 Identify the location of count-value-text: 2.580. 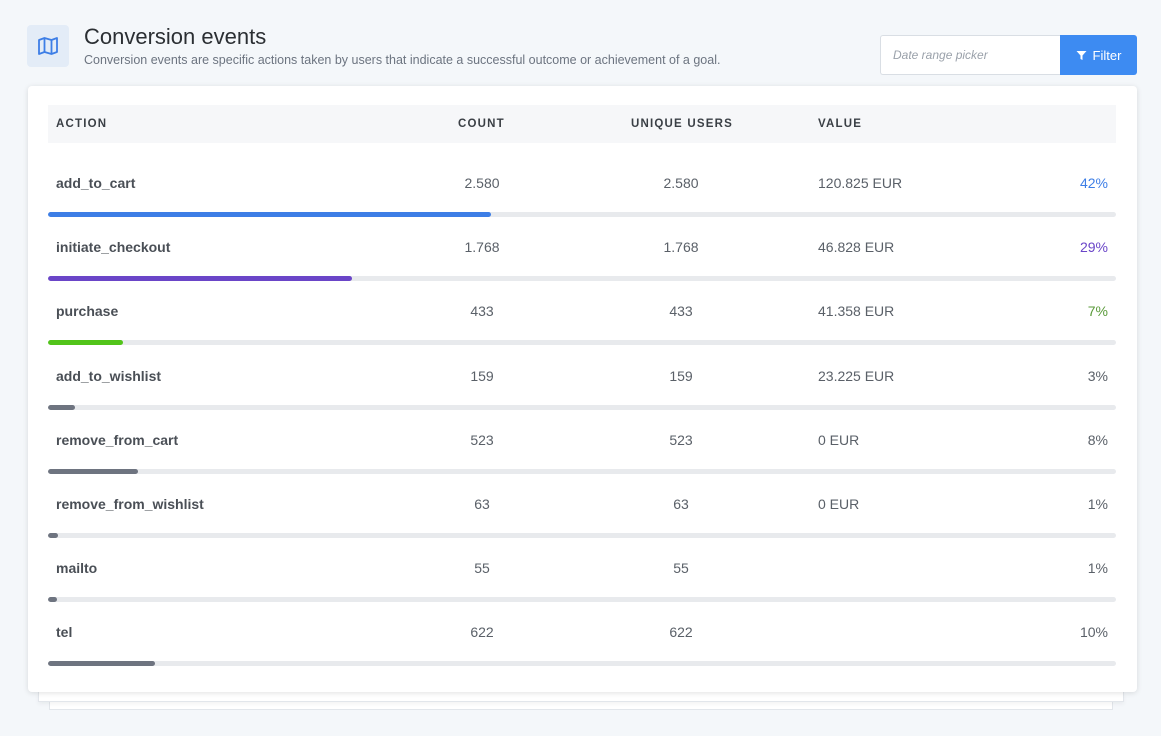
(482, 183).